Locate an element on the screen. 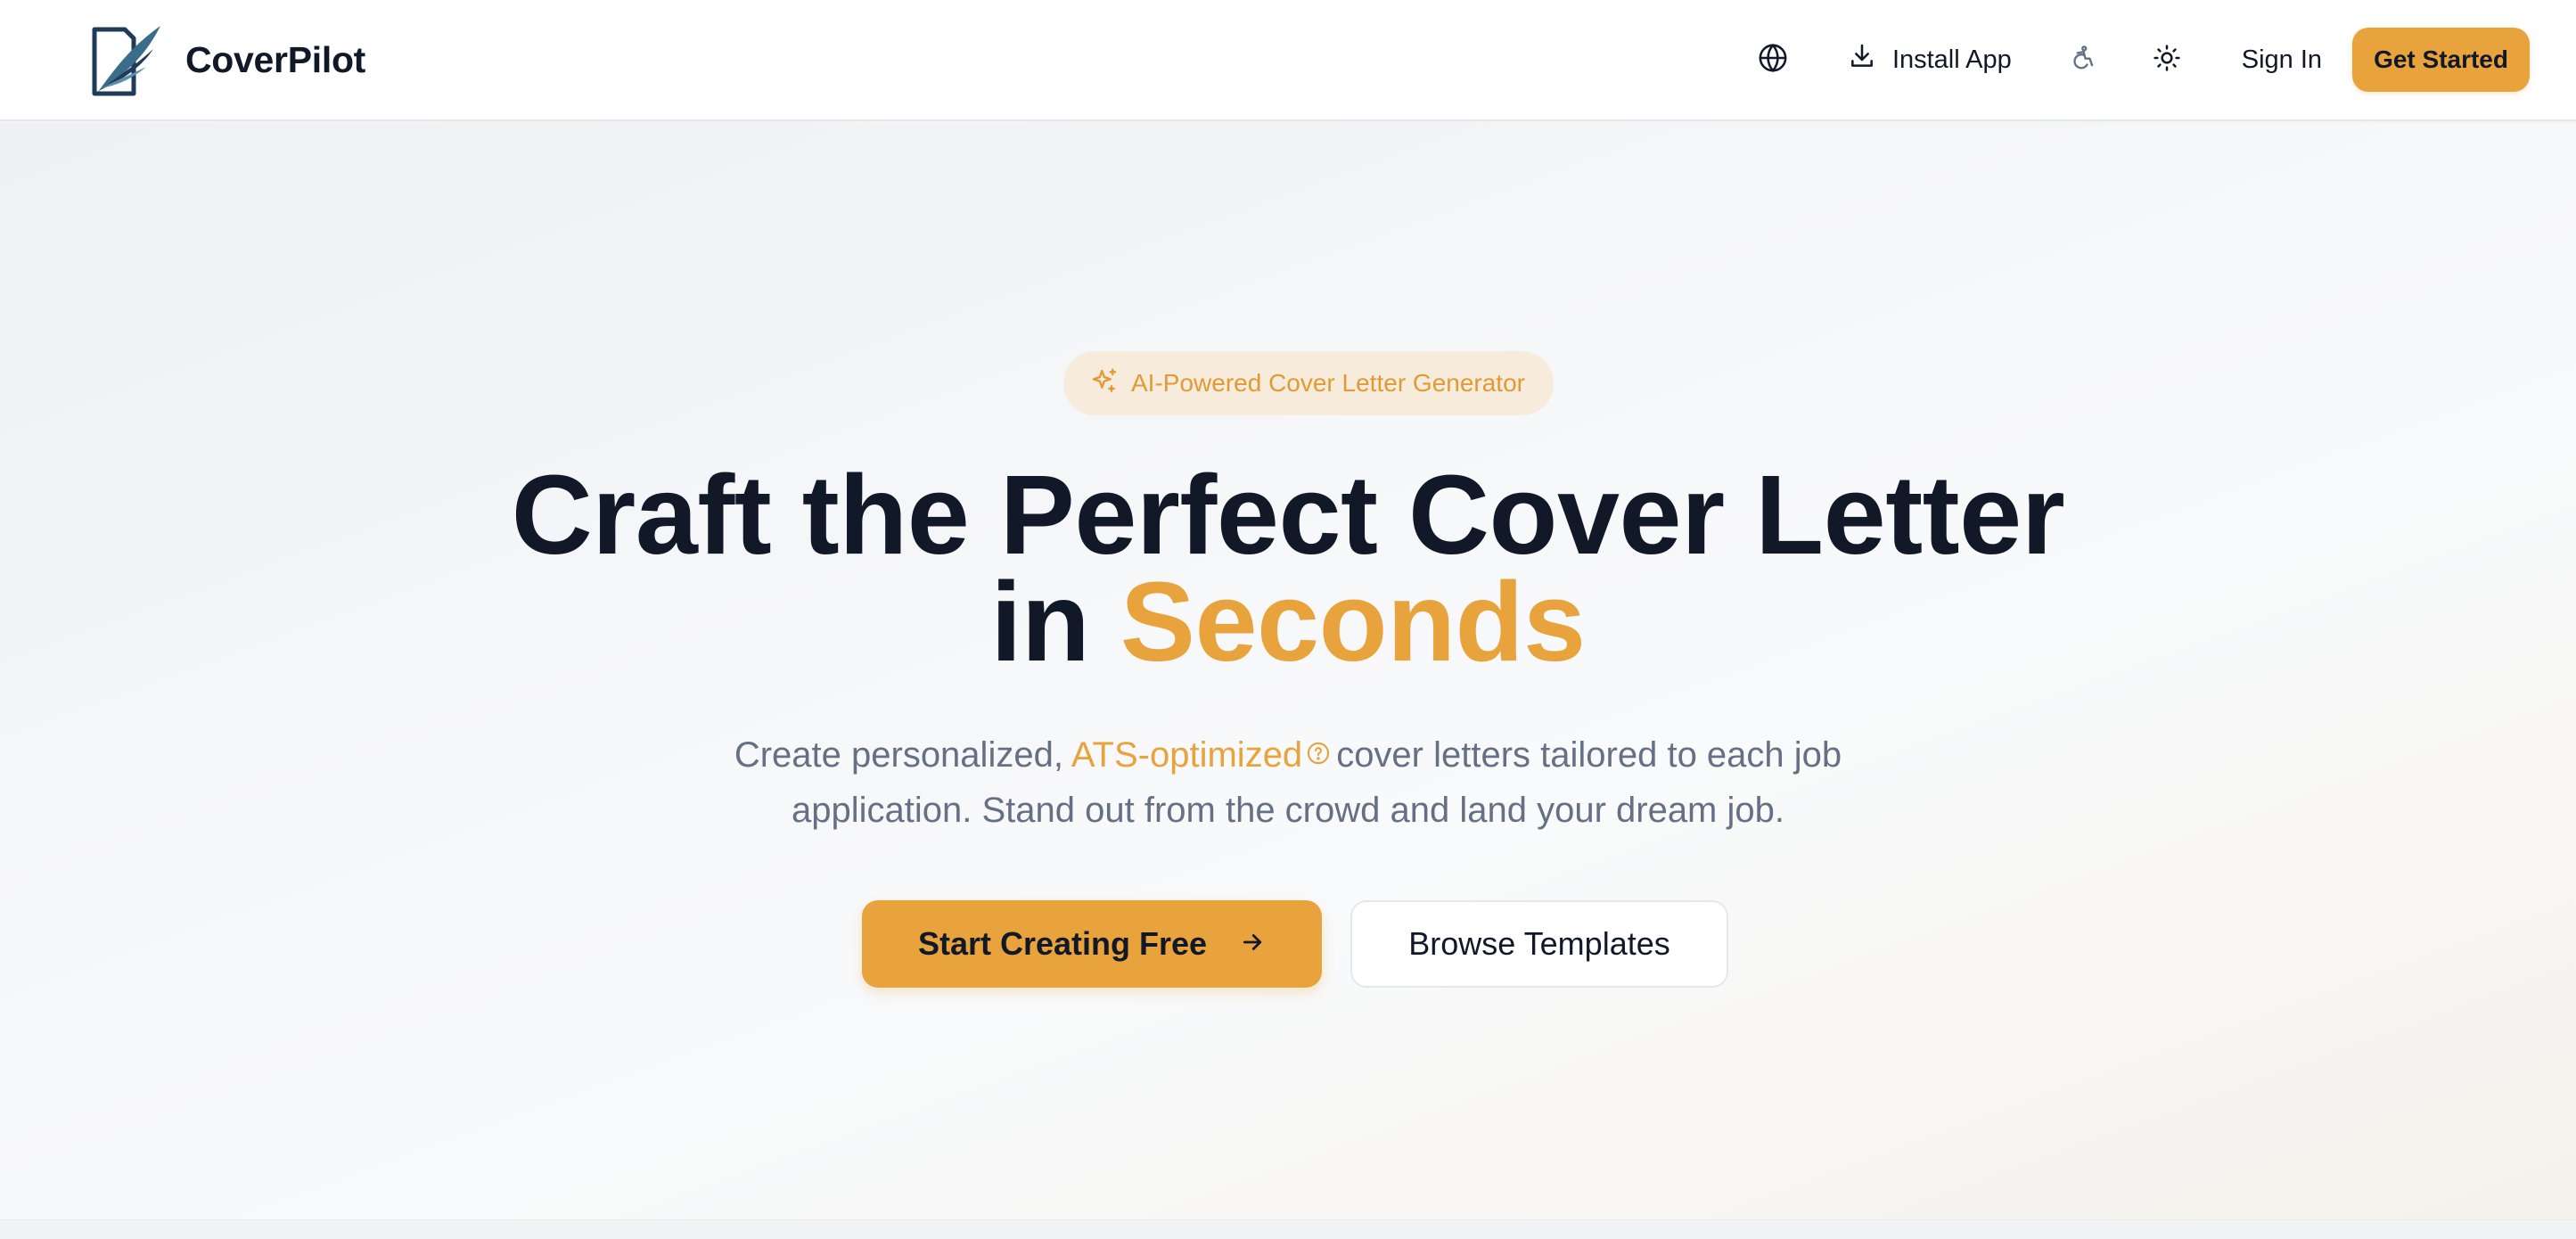 The width and height of the screenshot is (2576, 1239). ats-optimized-link: ATS-optimized is located at coordinates (1187, 755).